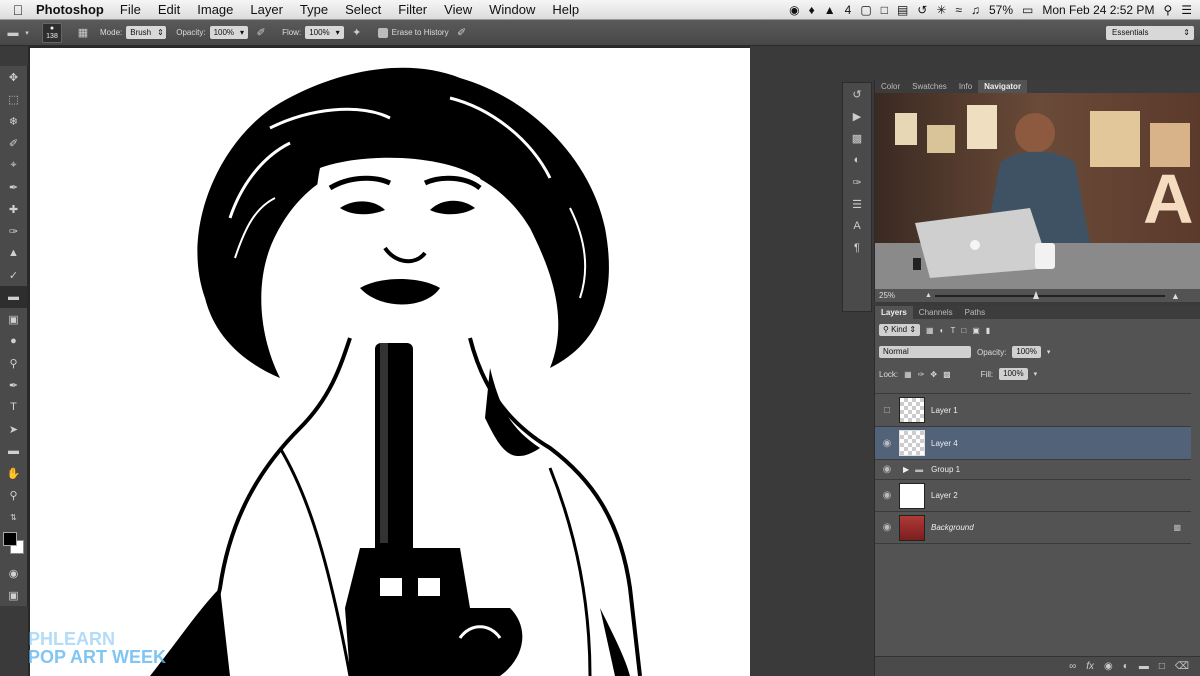  Describe the element at coordinates (975, 312) in the screenshot. I see `tab-paths: Paths` at that location.